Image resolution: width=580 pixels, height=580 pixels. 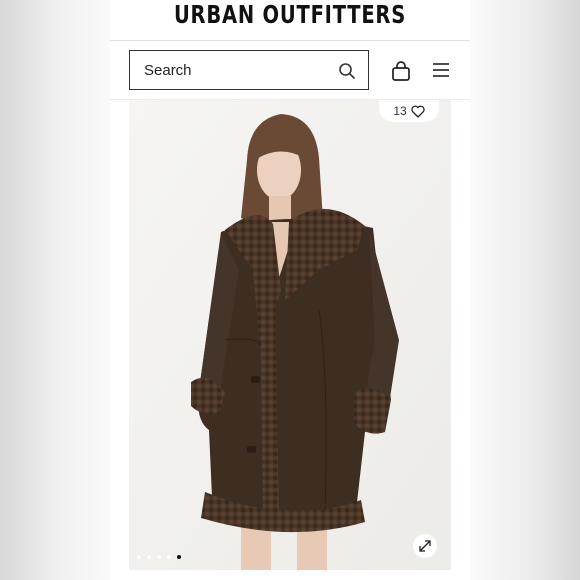 What do you see at coordinates (290, 40) in the screenshot?
I see `header-divider` at bounding box center [290, 40].